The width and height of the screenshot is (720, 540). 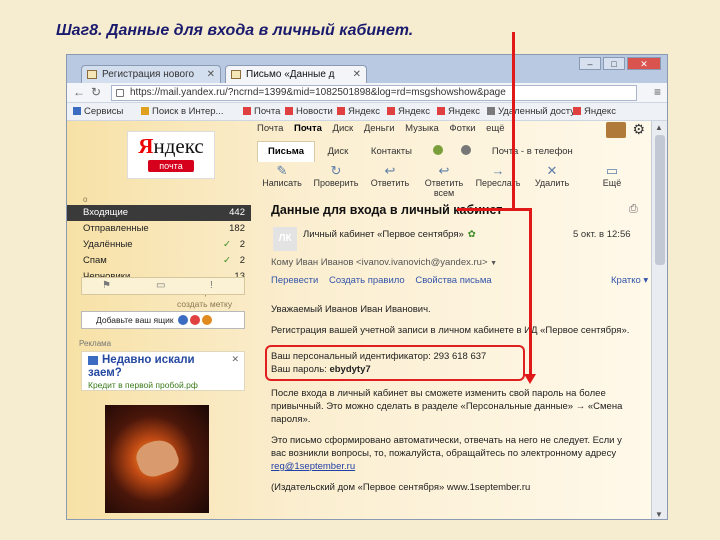 I want to click on tab-mobile: Почта - в телефон, so click(x=532, y=152).